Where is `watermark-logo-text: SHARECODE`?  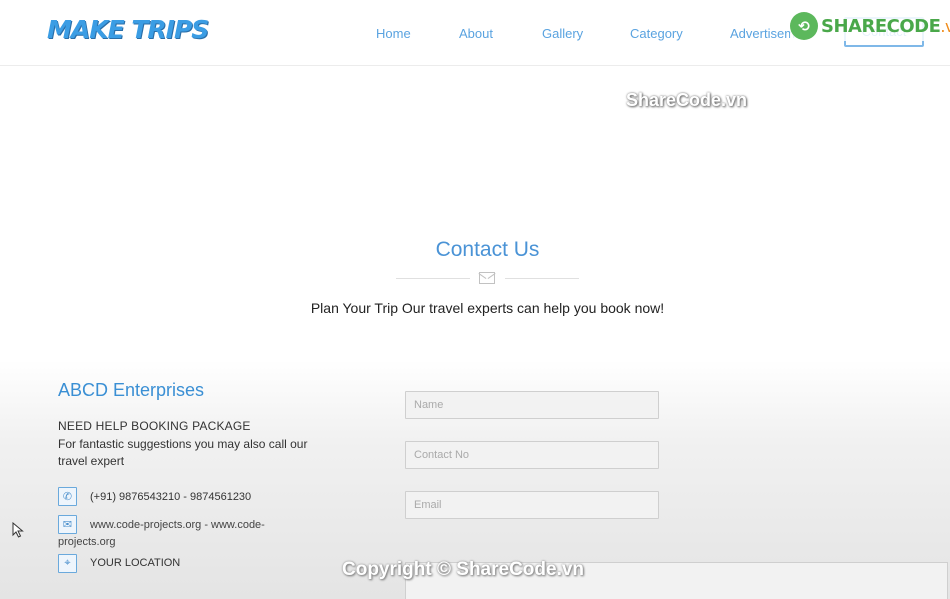
watermark-logo-text: SHARECODE is located at coordinates (881, 26).